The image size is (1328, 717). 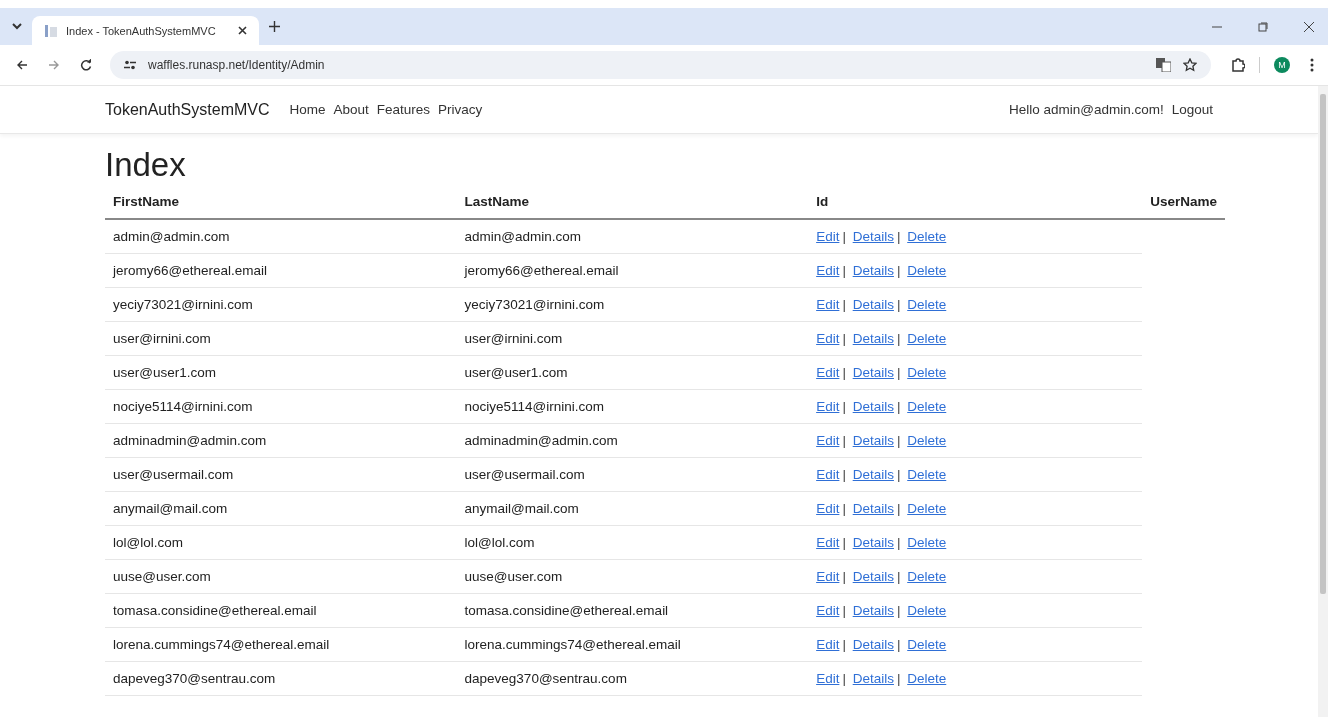 What do you see at coordinates (1192, 109) in the screenshot?
I see `logout-link: Logout` at bounding box center [1192, 109].